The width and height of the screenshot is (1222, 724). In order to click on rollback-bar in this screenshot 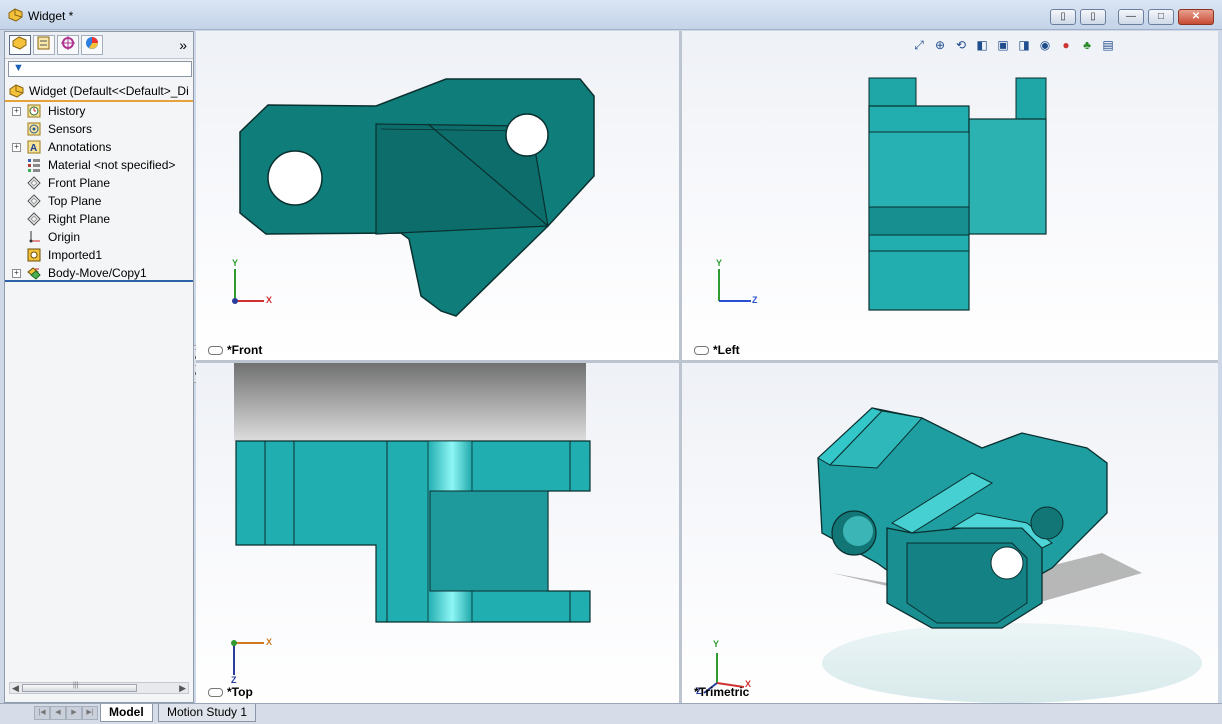, I will do `click(99, 281)`.